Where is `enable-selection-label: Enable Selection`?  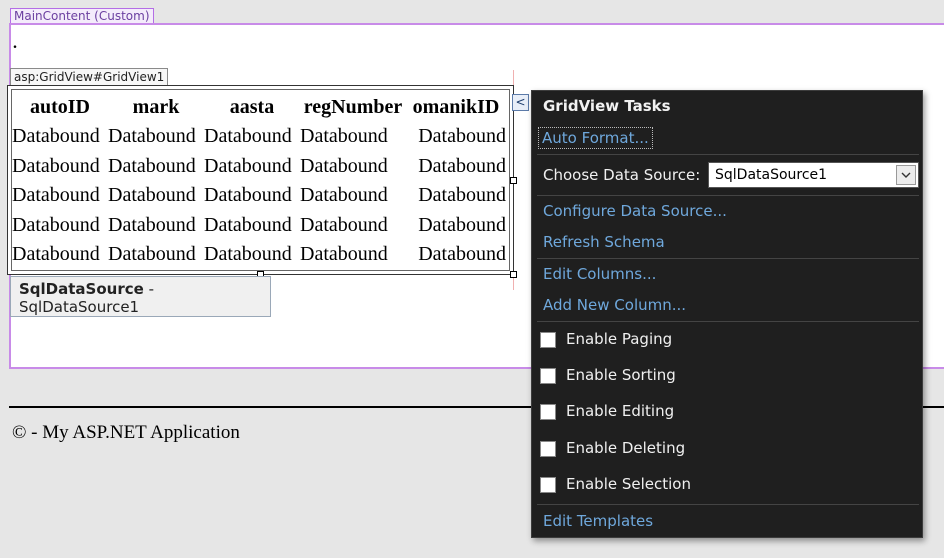
enable-selection-label: Enable Selection is located at coordinates (628, 484).